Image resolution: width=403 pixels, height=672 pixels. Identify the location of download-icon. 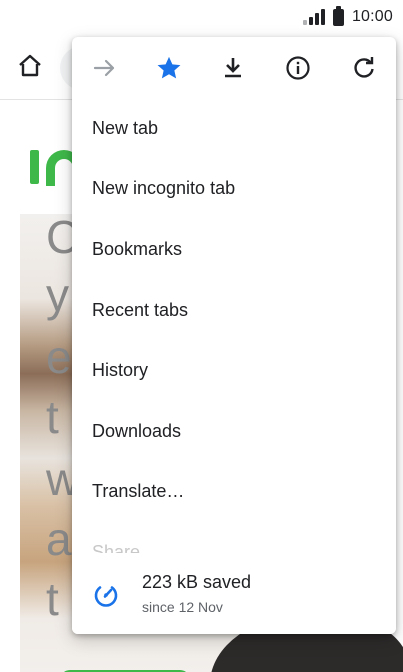
(233, 68).